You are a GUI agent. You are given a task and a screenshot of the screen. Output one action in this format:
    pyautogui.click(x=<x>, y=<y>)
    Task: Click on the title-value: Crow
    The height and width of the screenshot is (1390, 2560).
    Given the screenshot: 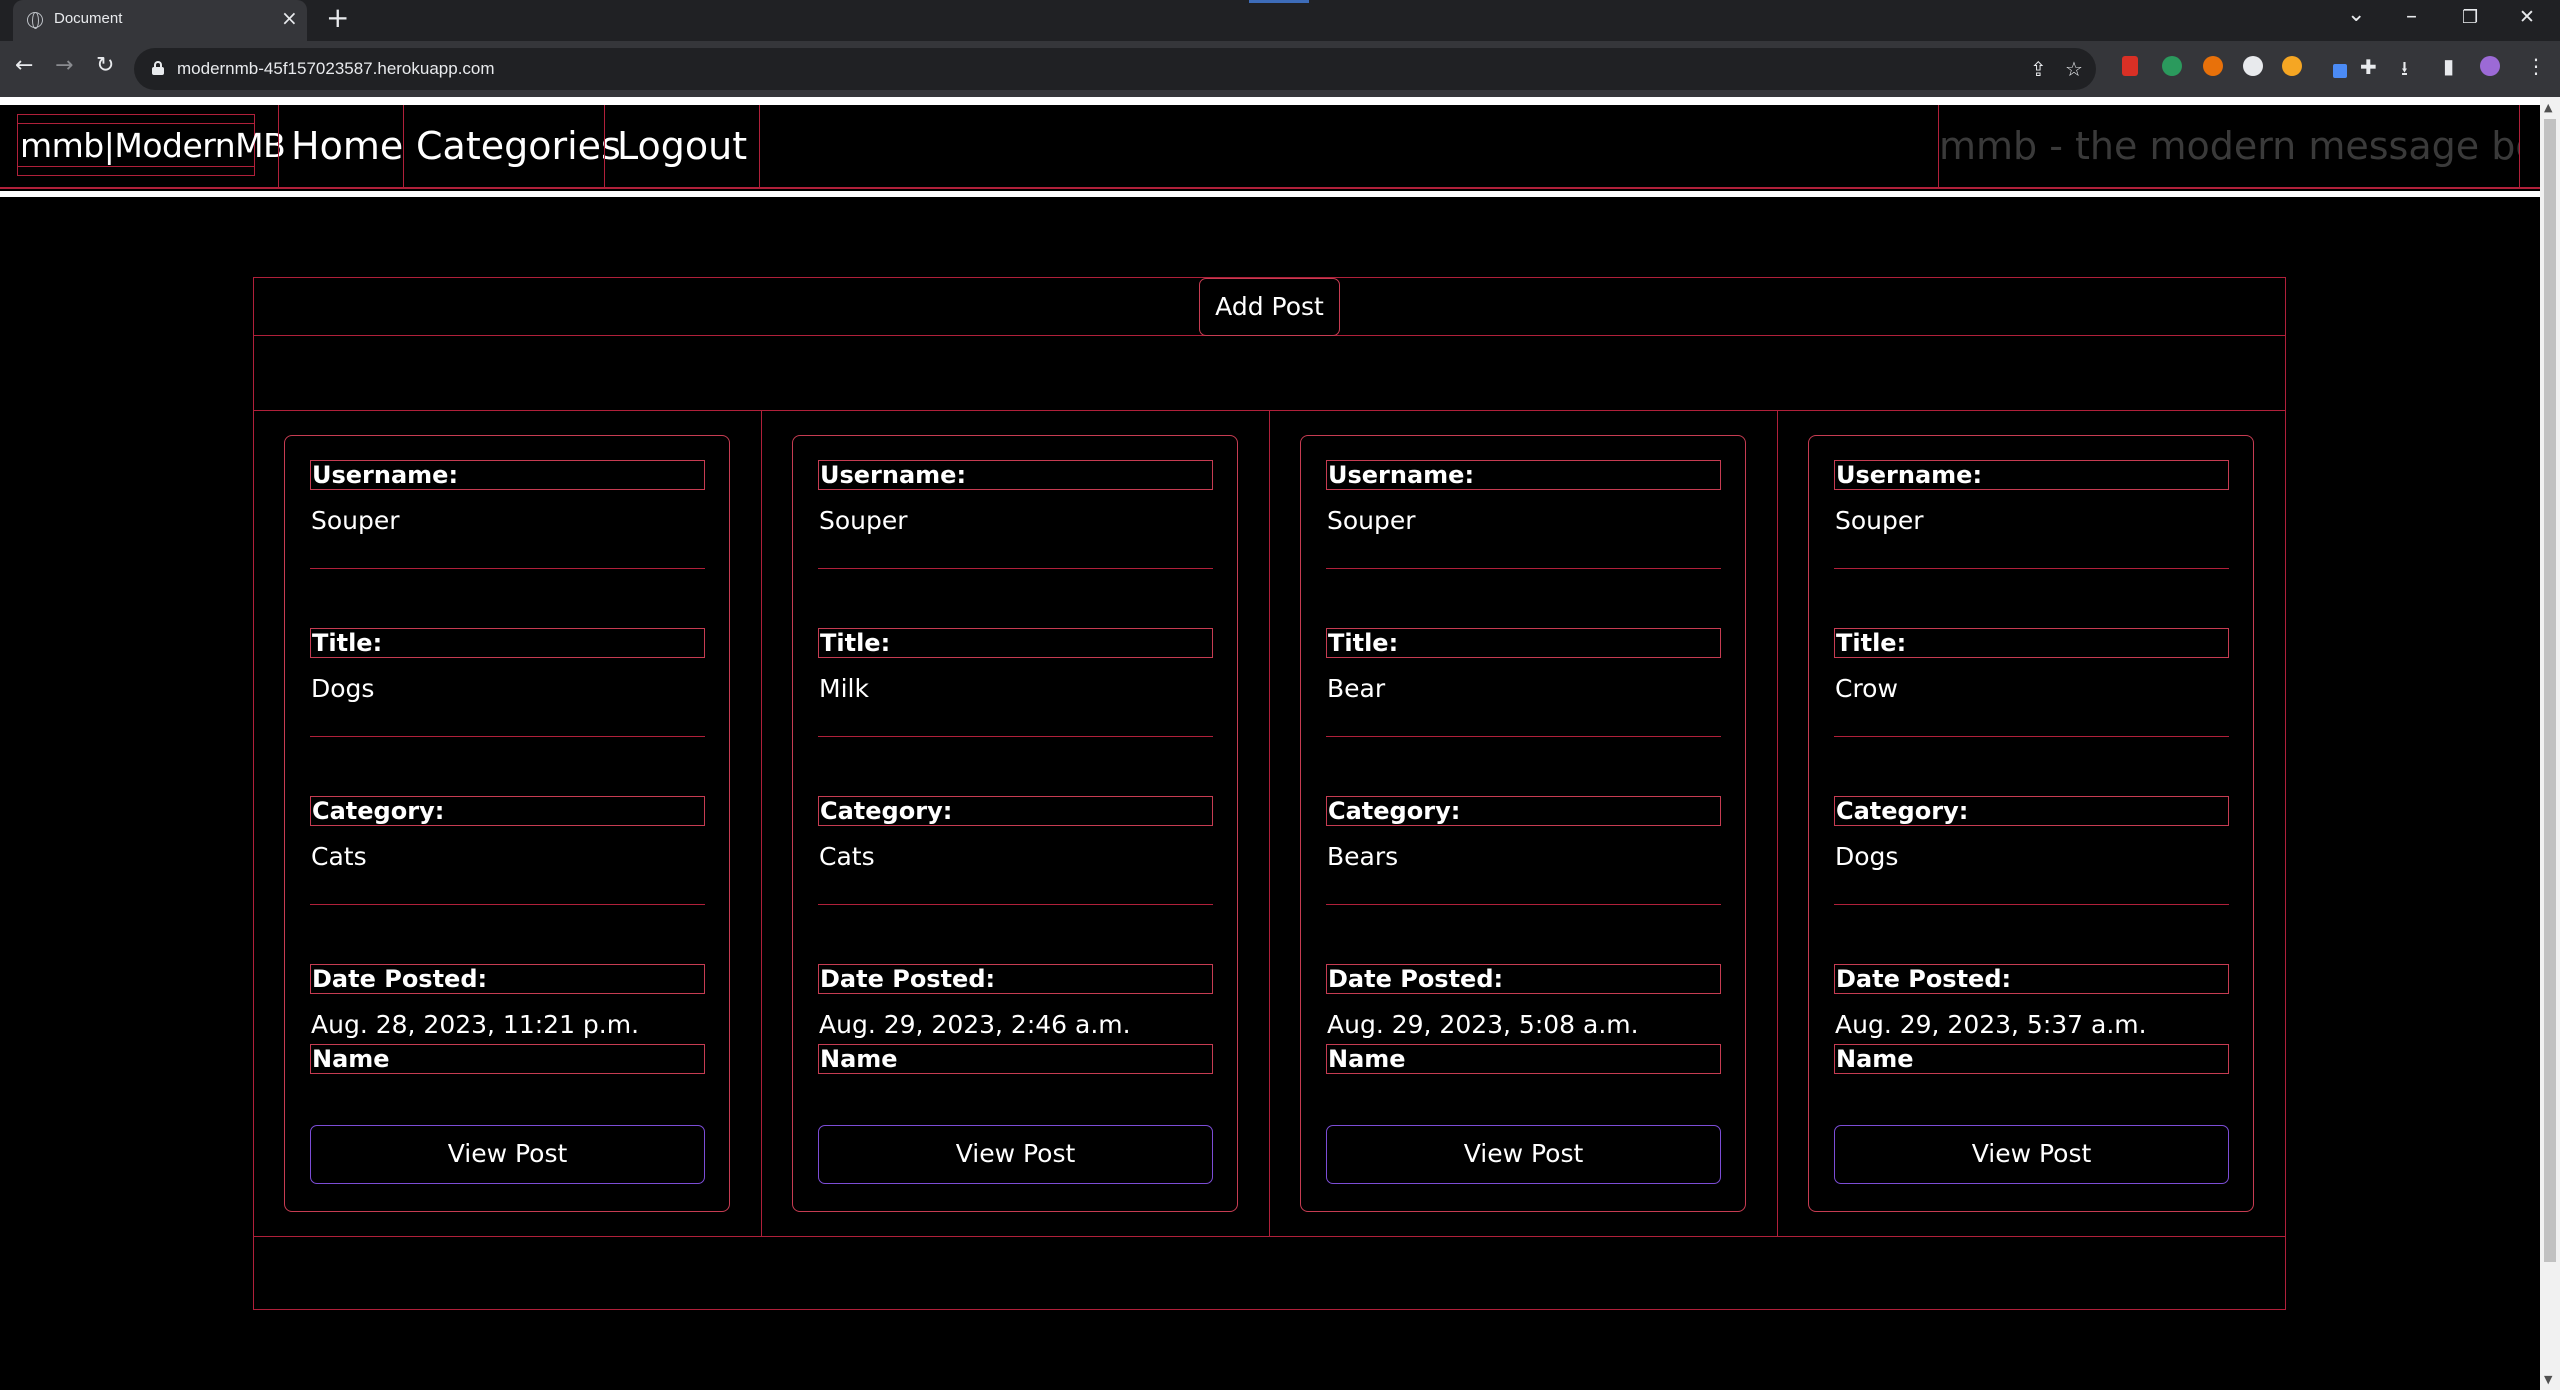 What is the action you would take?
    pyautogui.click(x=1866, y=688)
    